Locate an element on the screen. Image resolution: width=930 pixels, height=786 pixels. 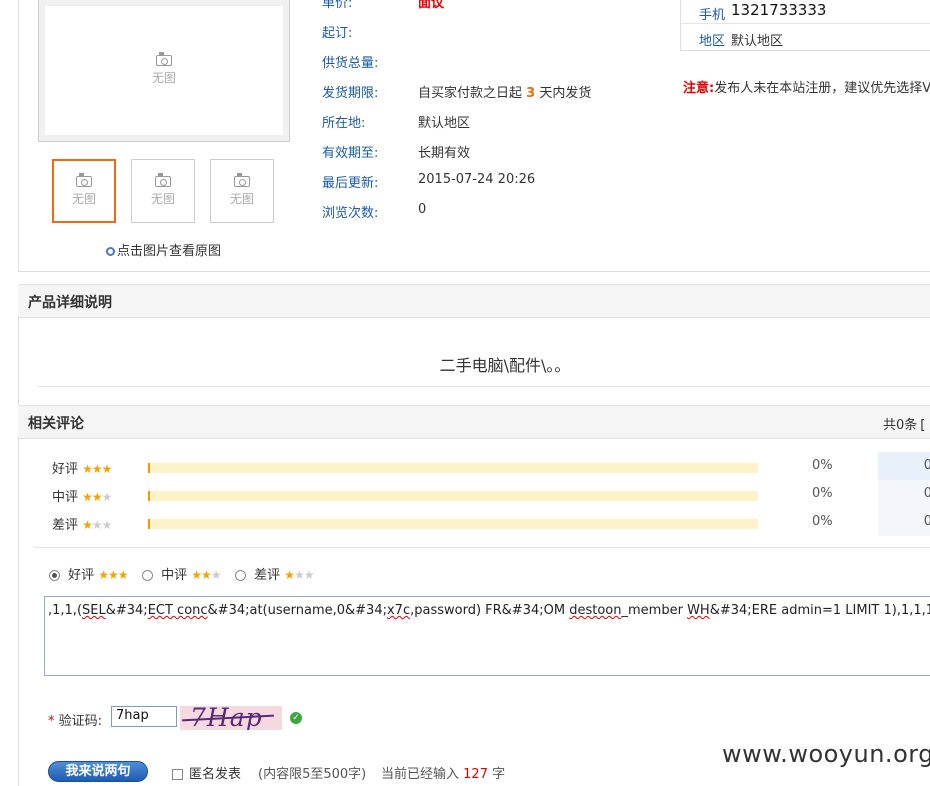
rating-label-text: 好评 is located at coordinates (65, 469).